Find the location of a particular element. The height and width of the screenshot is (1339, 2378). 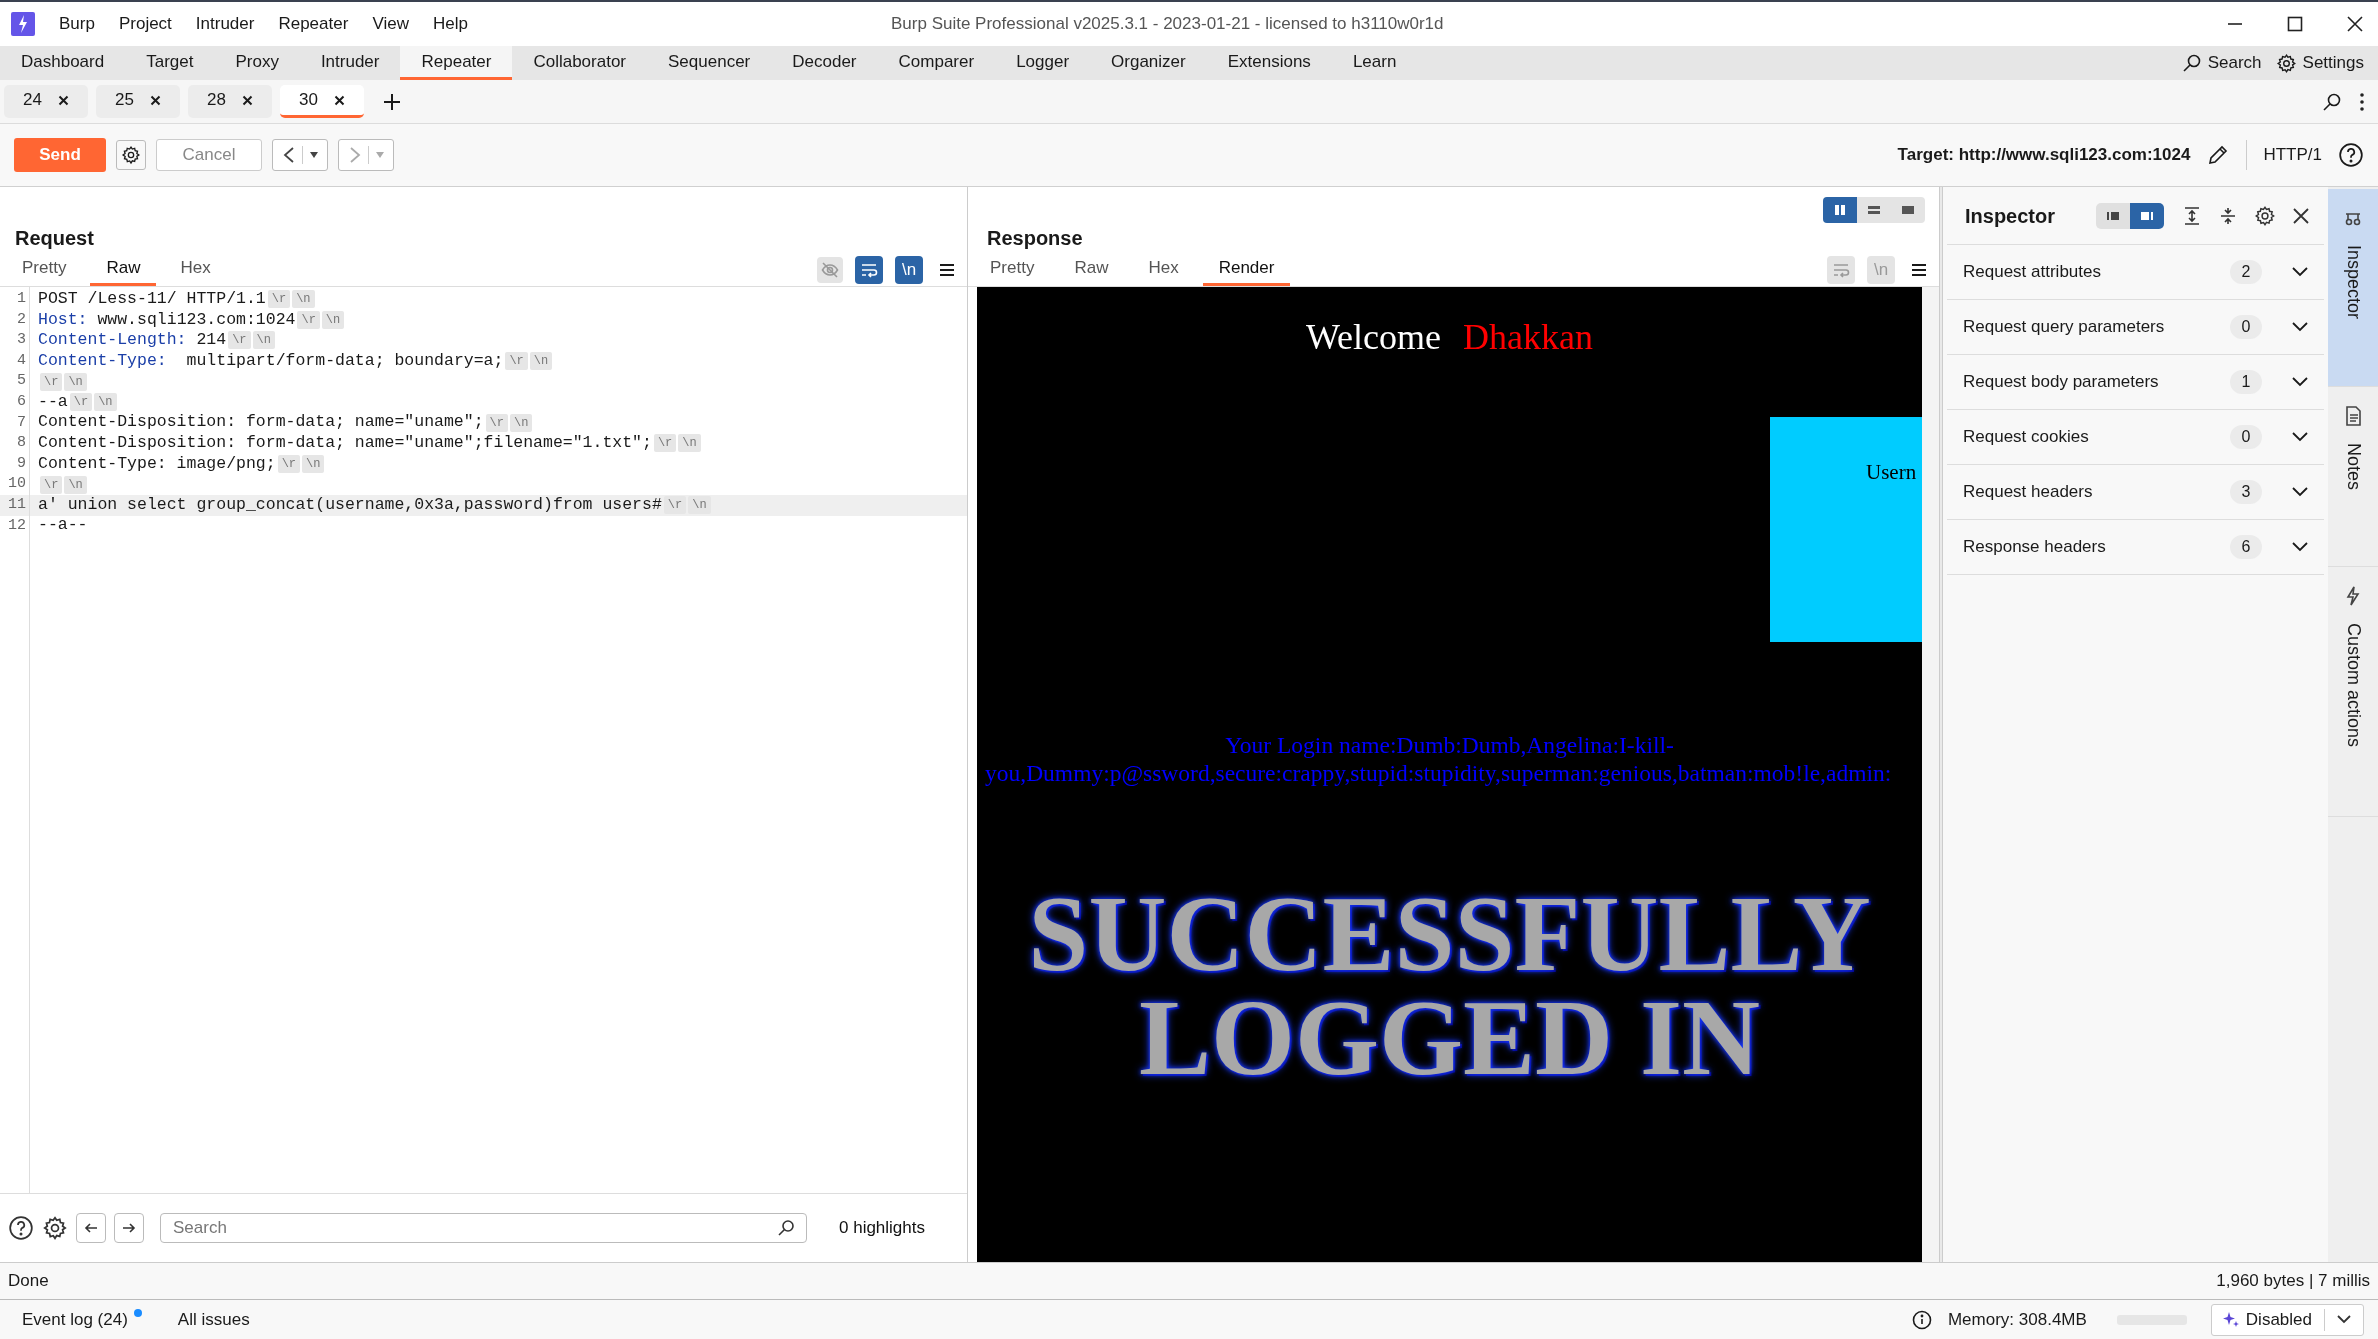

code-line: Host: www.sqli123.com:1024 is located at coordinates (167, 319).